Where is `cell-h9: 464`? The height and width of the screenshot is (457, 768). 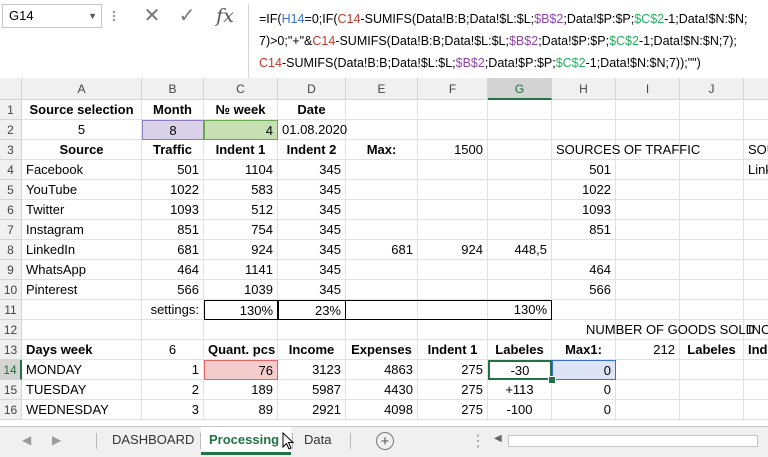
cell-h9: 464 is located at coordinates (584, 270).